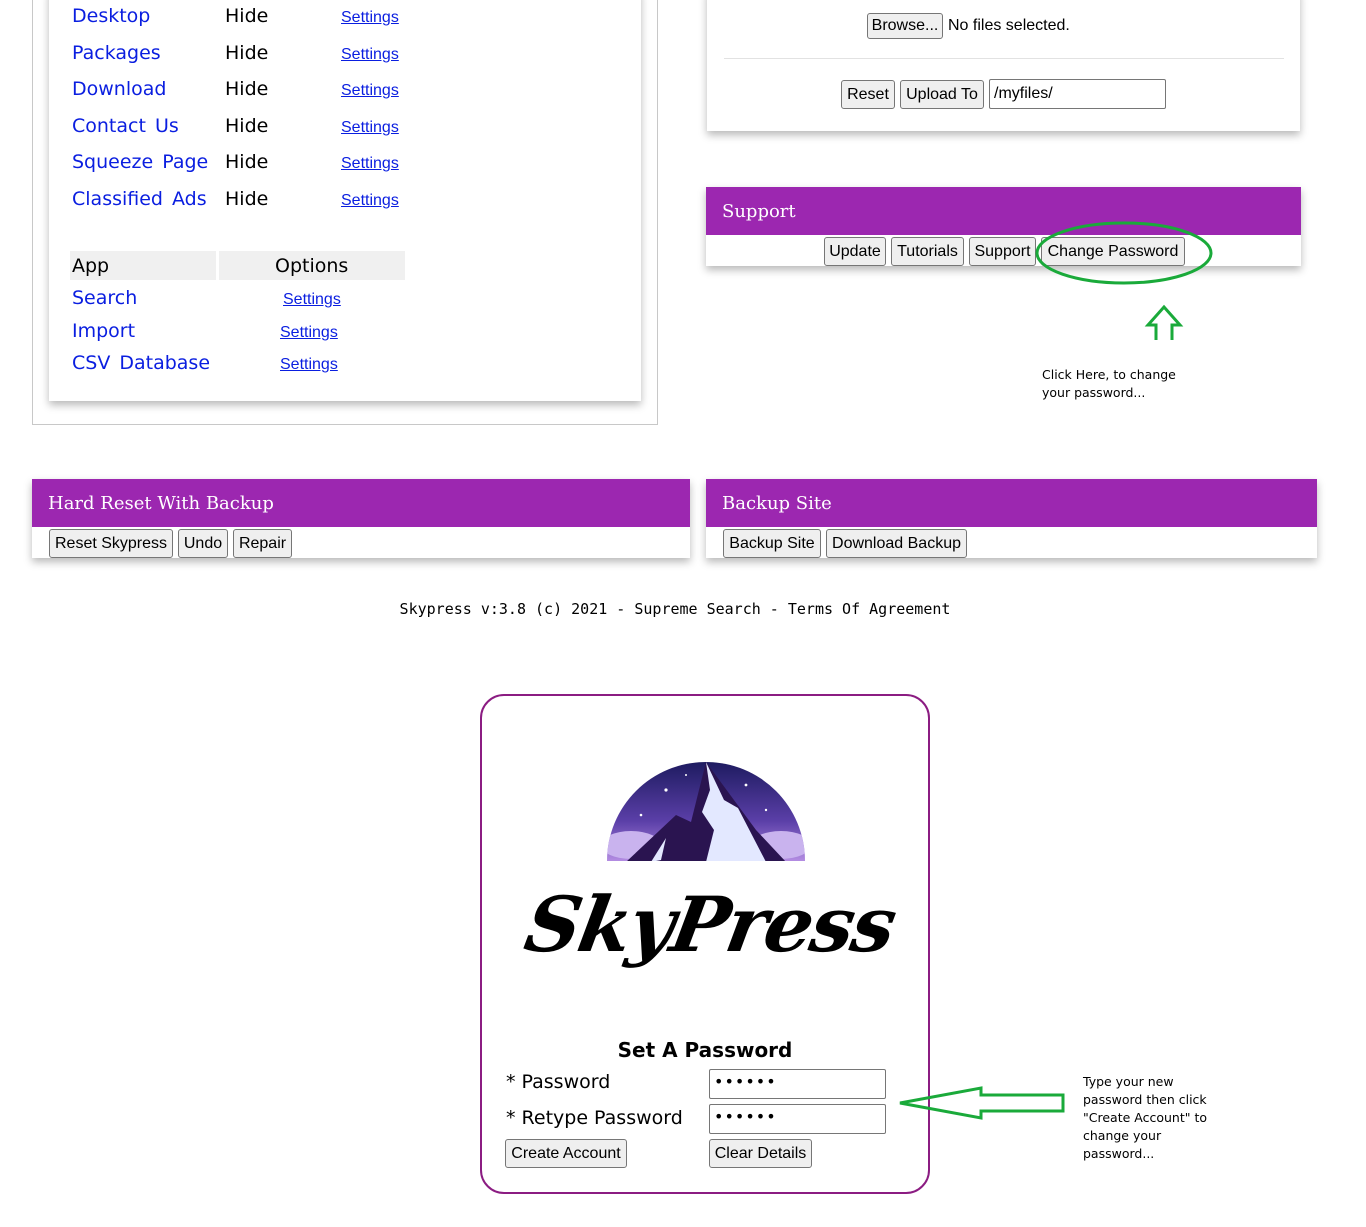  Describe the element at coordinates (710, 924) in the screenshot. I see `skypress-logo-wordmark: SkyPress` at that location.